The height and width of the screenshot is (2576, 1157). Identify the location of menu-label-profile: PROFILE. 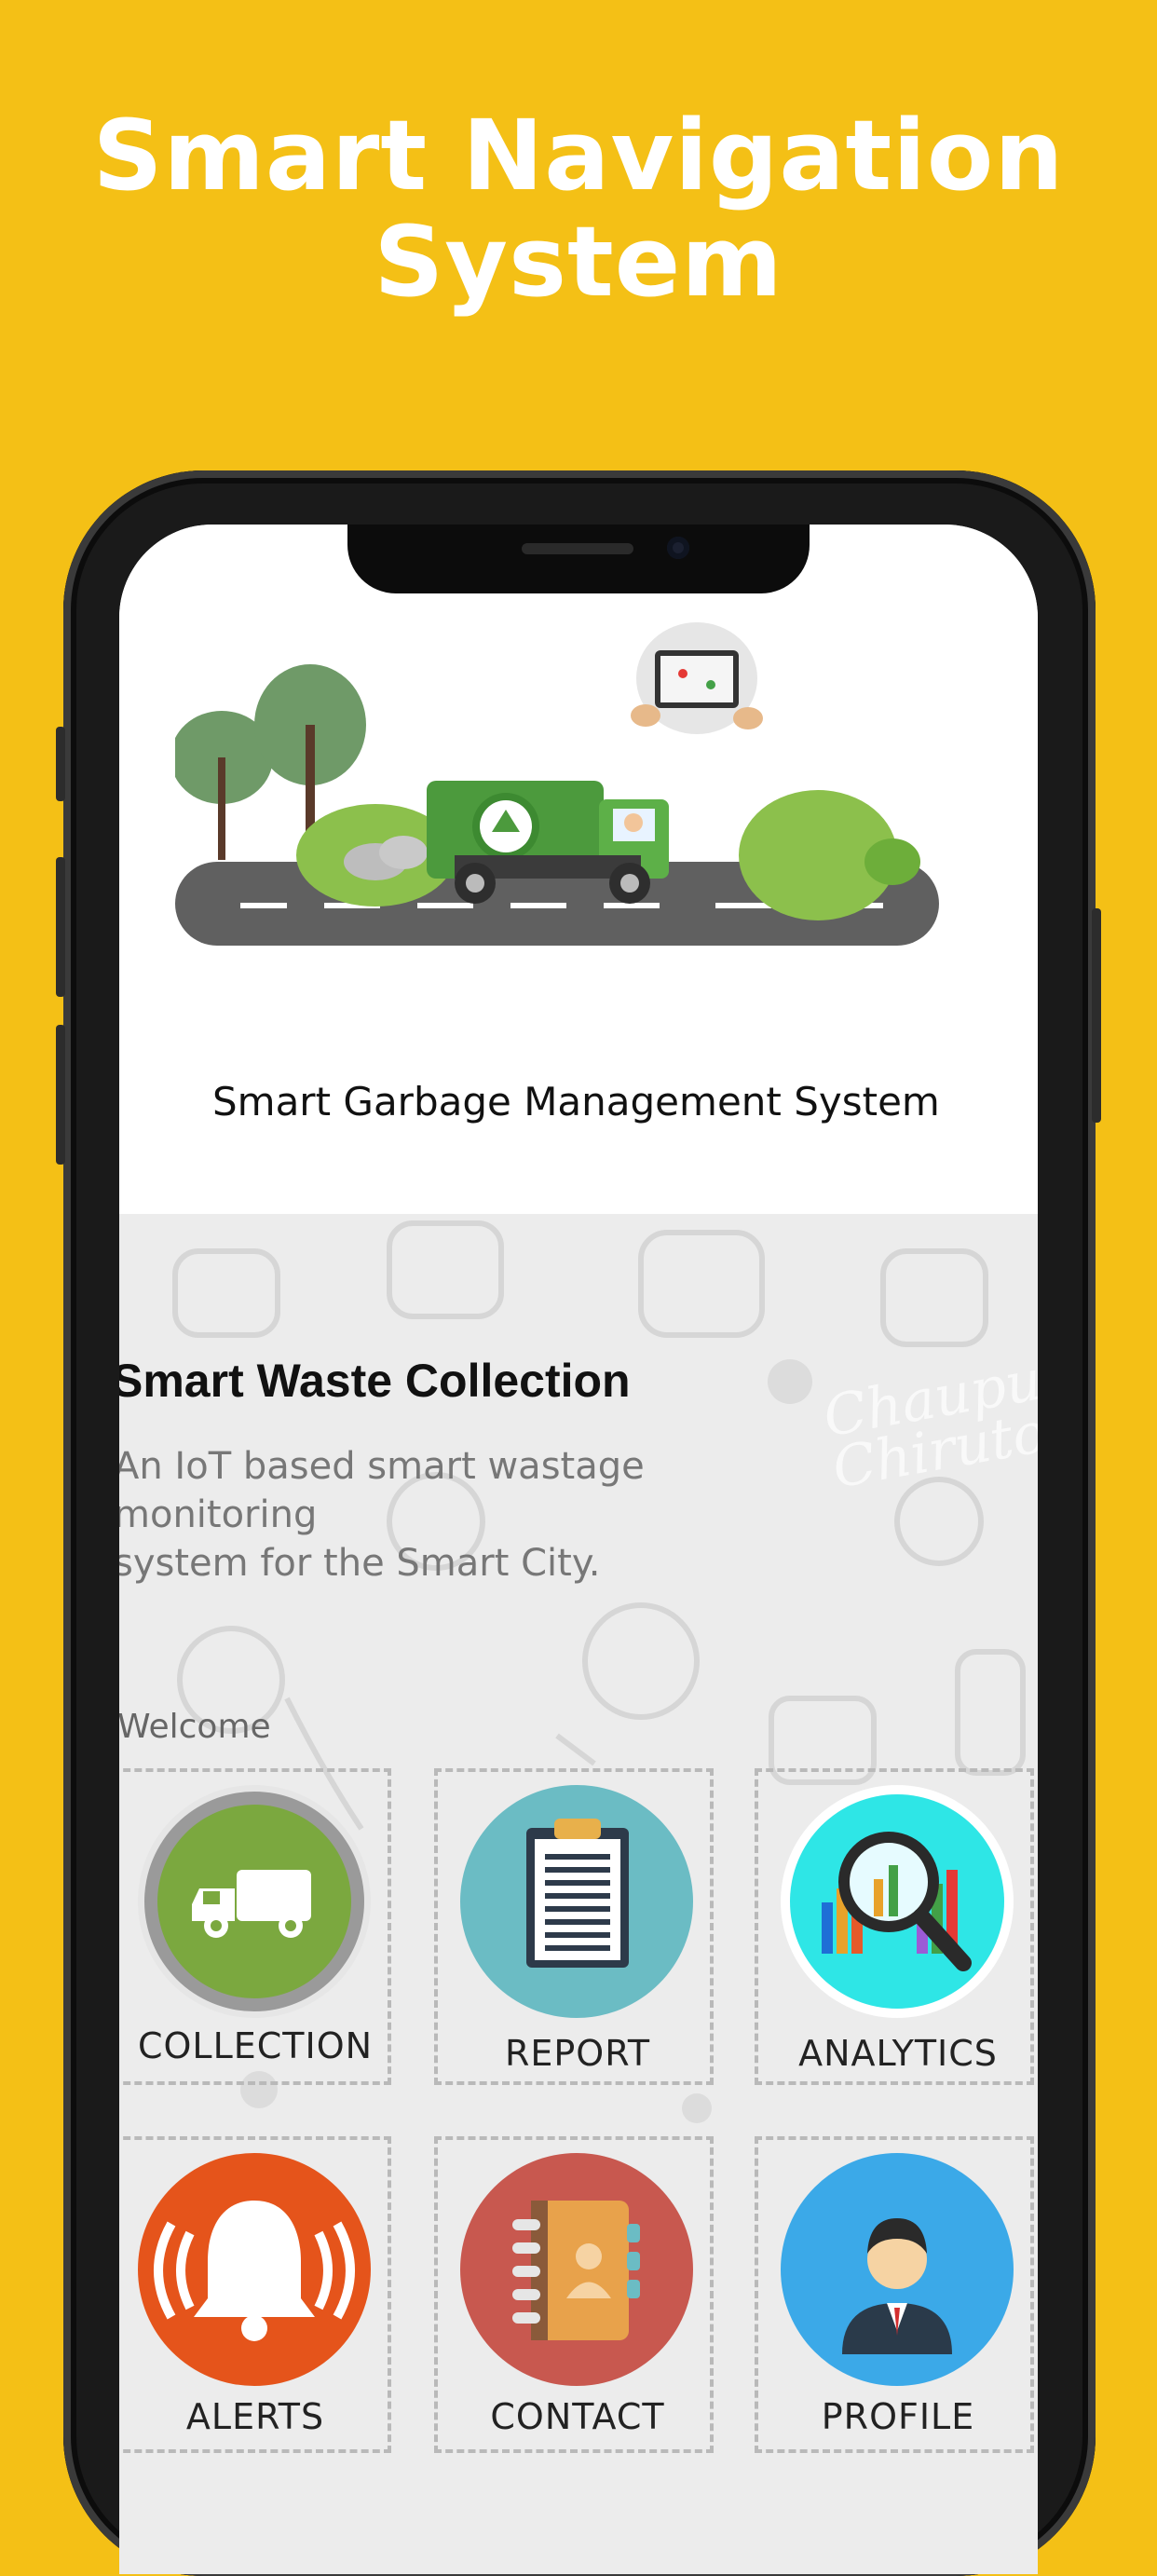
(898, 2416).